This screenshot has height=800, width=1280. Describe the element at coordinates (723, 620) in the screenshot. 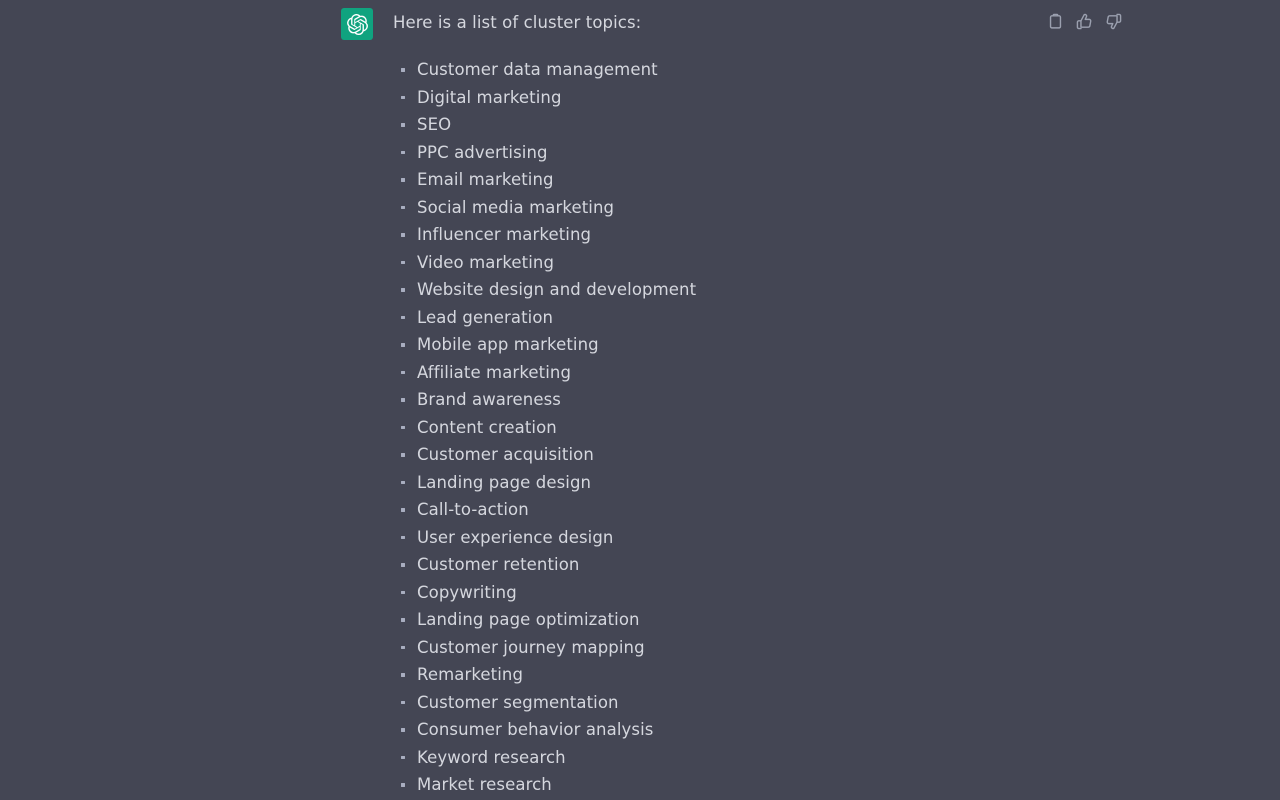

I see `list-item: Landing page optimization` at that location.